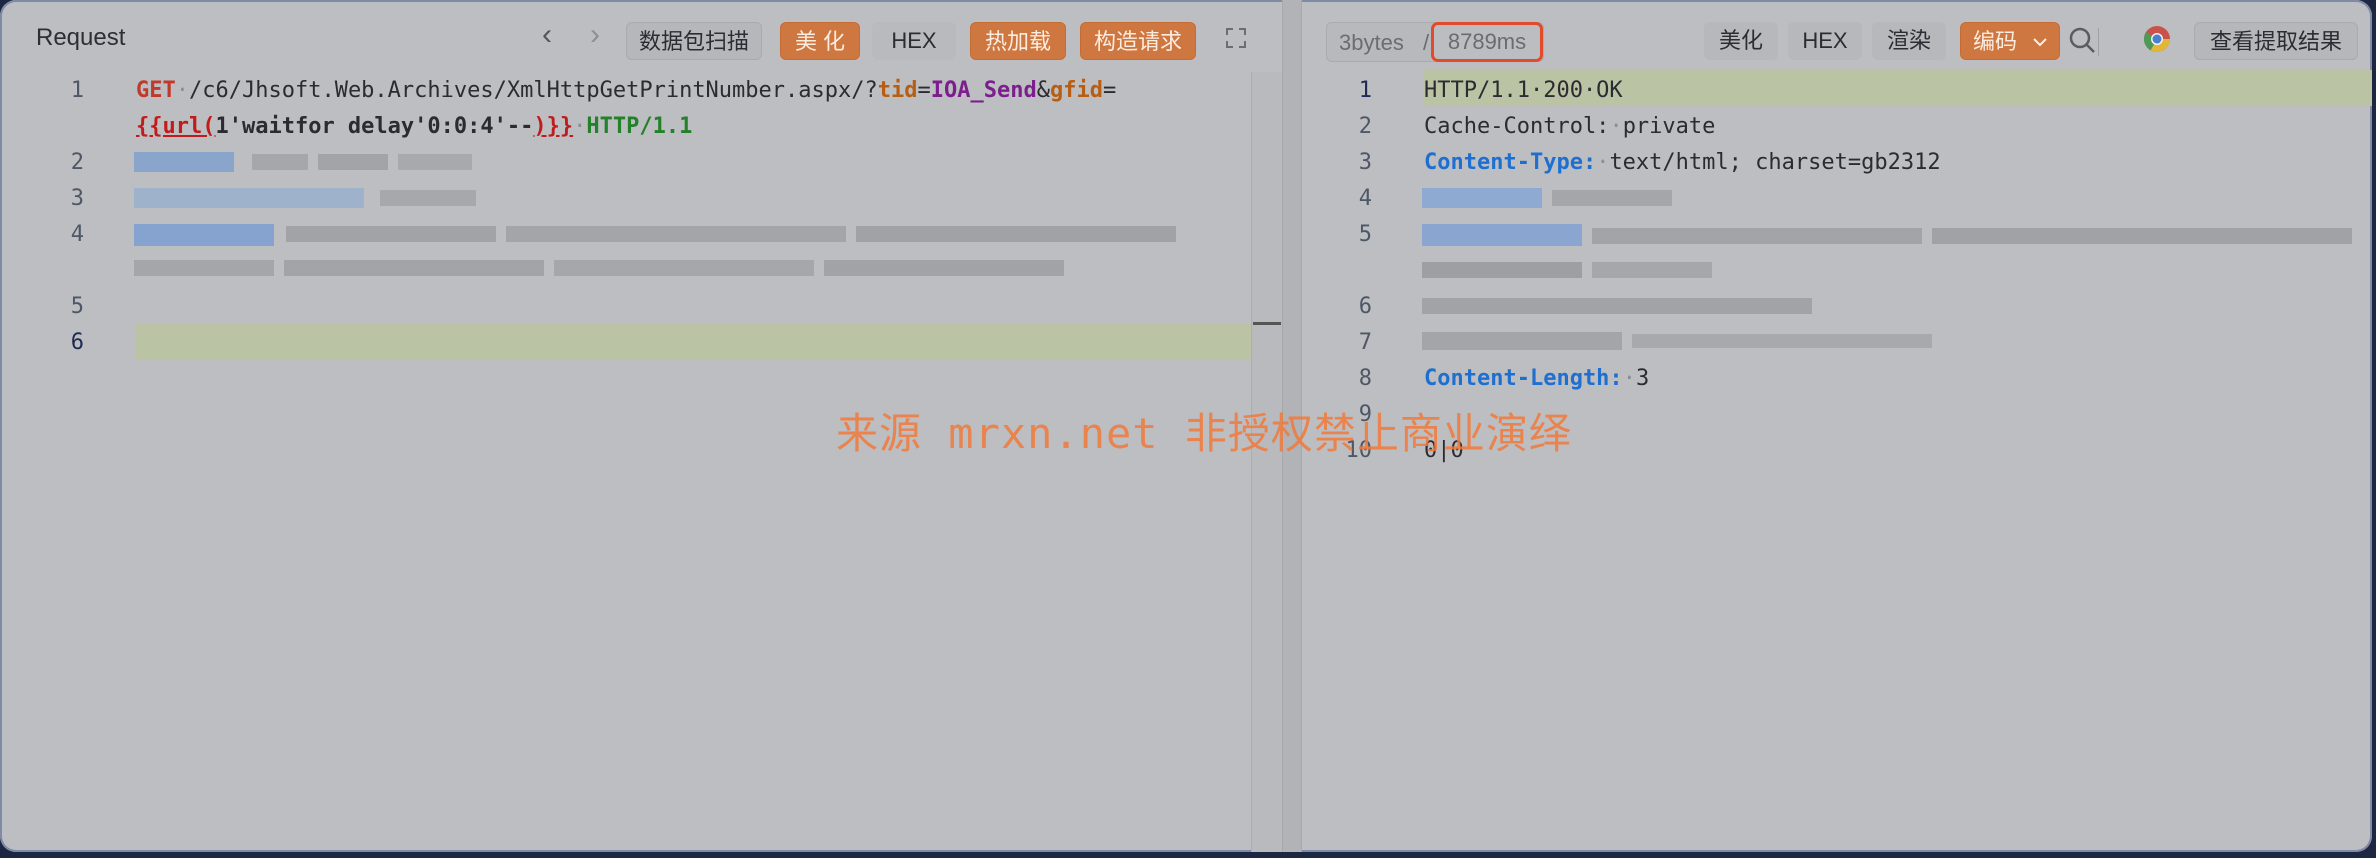  Describe the element at coordinates (1043, 90) in the screenshot. I see `ampersand: &` at that location.